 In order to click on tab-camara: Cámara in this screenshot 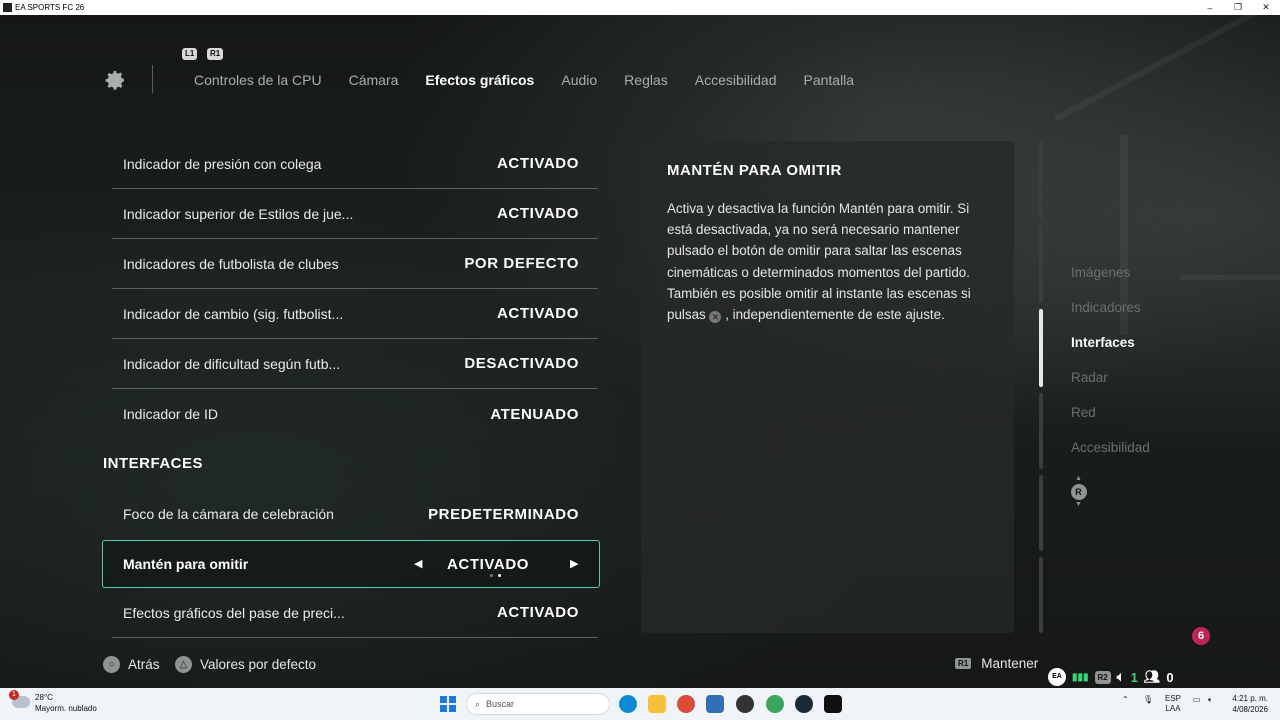, I will do `click(374, 80)`.